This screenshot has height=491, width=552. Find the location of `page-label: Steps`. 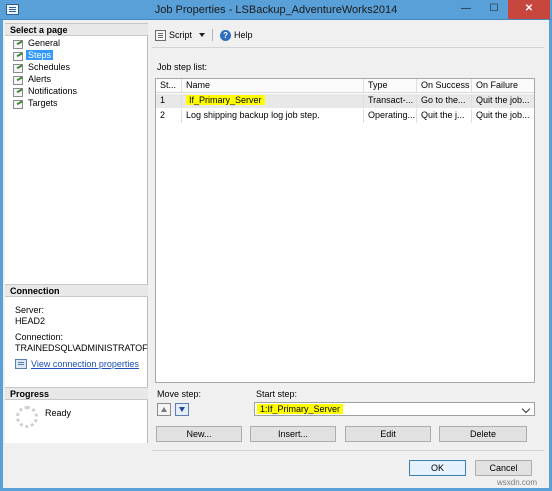

page-label: Steps is located at coordinates (40, 55).